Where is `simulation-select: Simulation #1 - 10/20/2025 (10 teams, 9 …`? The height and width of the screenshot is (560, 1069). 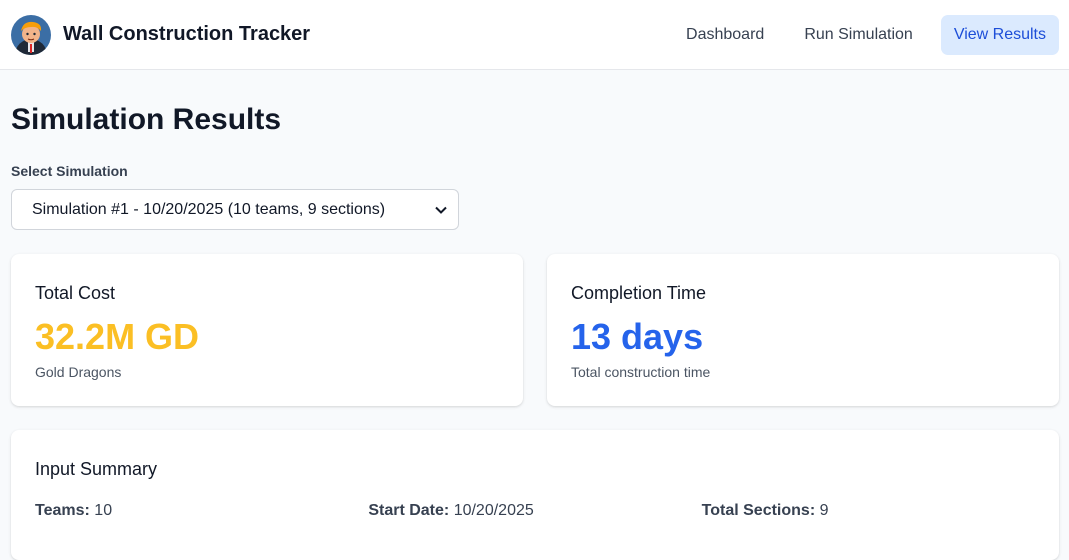
simulation-select: Simulation #1 - 10/20/2025 (10 teams, 9 … is located at coordinates (235, 209).